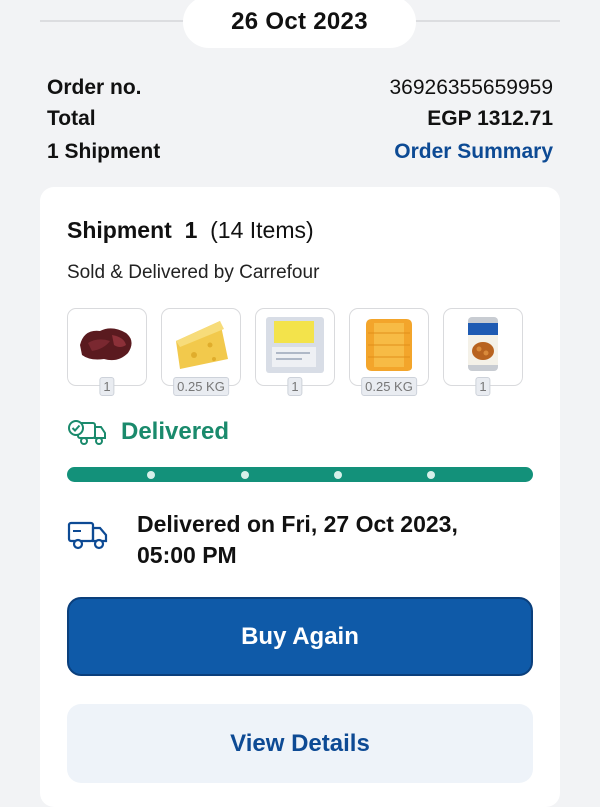  What do you see at coordinates (300, 743) in the screenshot?
I see `view-details-button: View Details` at bounding box center [300, 743].